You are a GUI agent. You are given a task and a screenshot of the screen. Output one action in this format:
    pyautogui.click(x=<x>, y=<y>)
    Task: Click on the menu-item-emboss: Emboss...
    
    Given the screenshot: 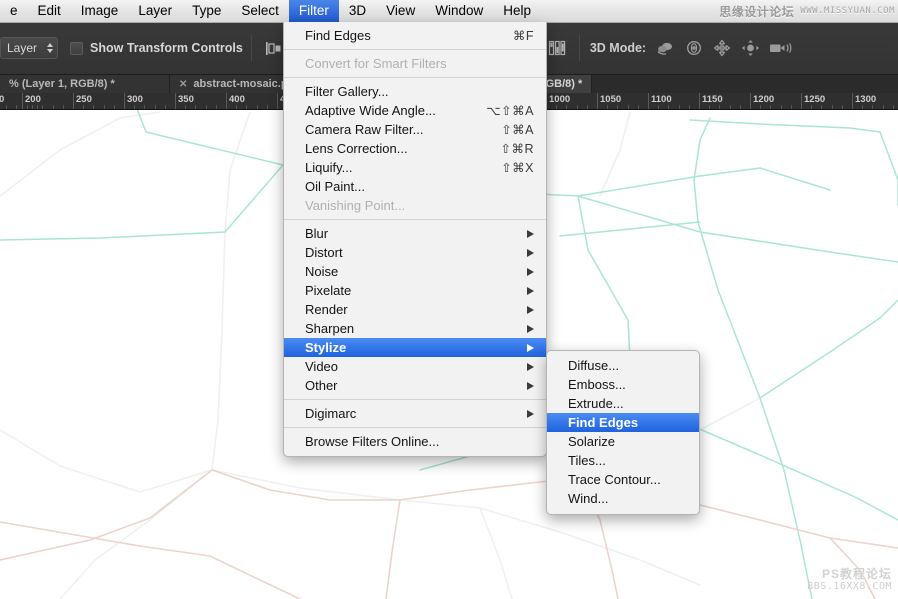 What is the action you would take?
    pyautogui.click(x=623, y=384)
    